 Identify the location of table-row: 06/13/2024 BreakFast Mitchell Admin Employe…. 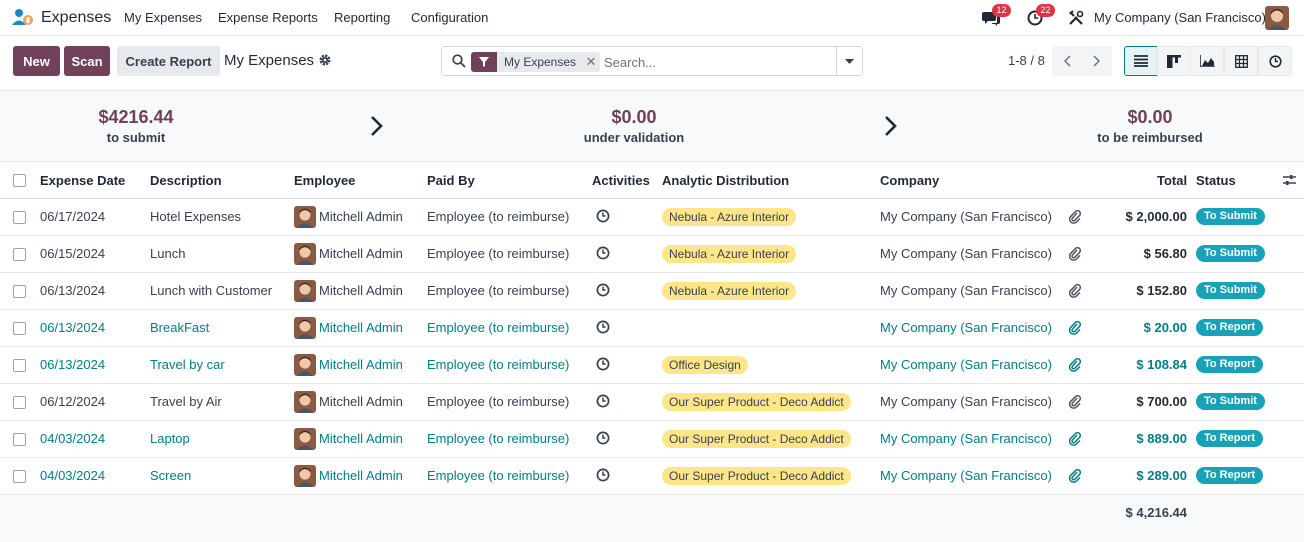
(652, 328).